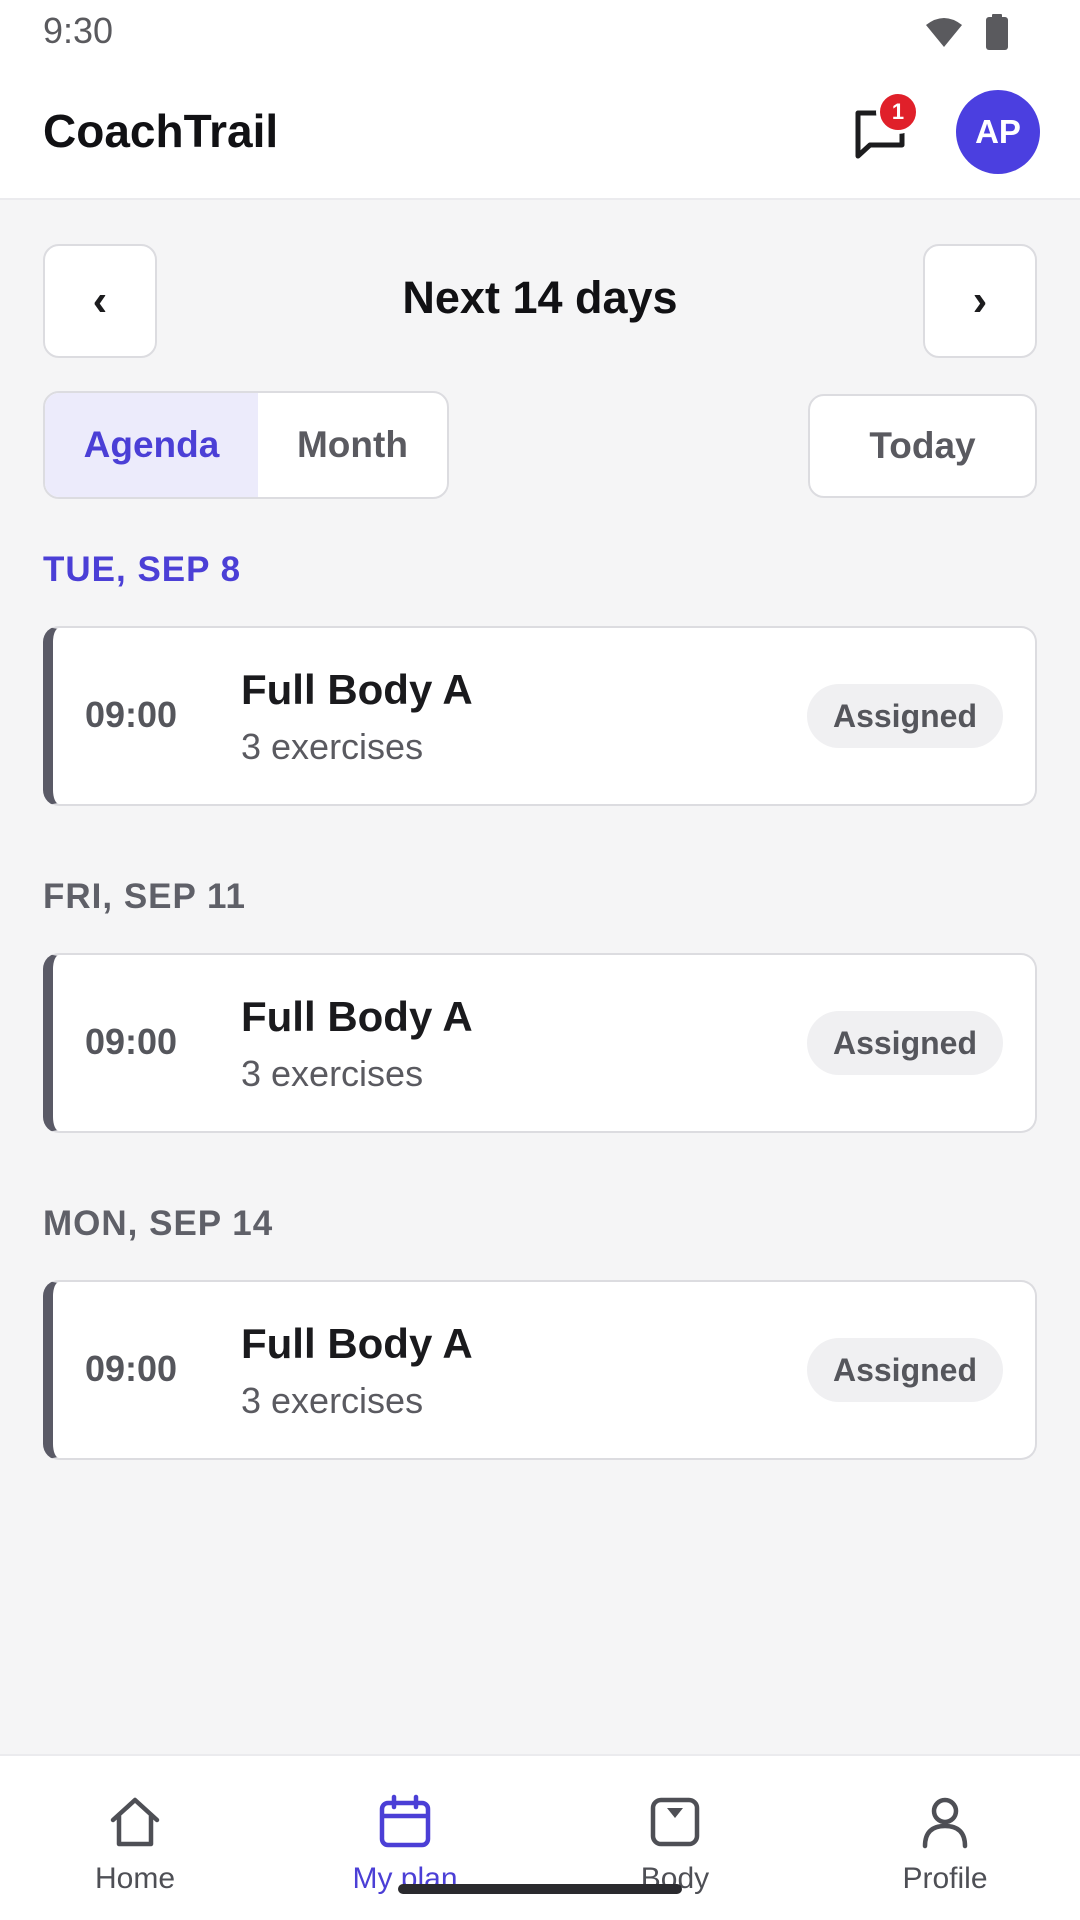 The image size is (1080, 1920). I want to click on bottom-navigation: Home My plan Body Profile, so click(540, 1837).